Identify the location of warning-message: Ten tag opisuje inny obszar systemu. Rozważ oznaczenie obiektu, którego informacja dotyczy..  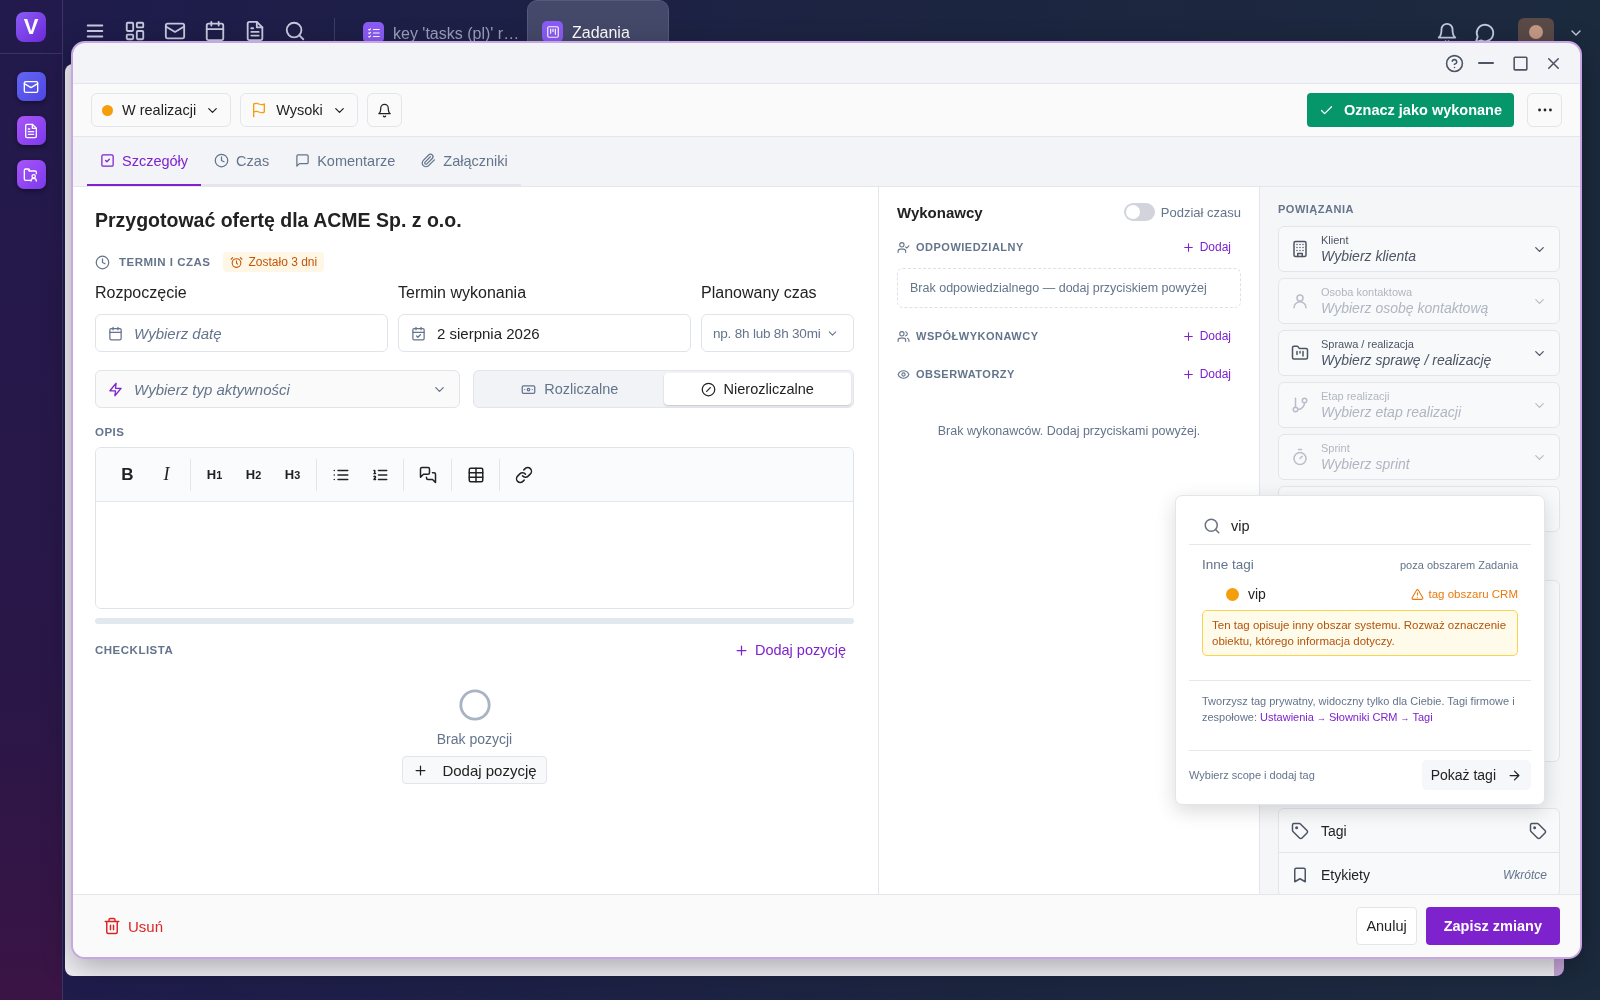
(1360, 633).